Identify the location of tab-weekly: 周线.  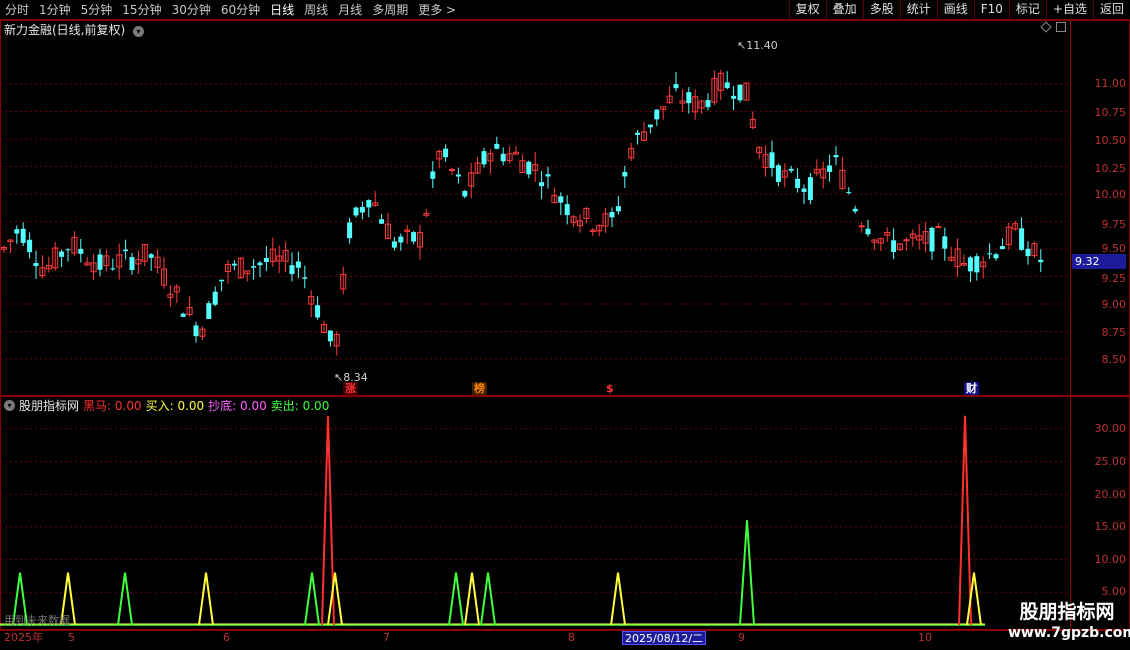
(316, 10).